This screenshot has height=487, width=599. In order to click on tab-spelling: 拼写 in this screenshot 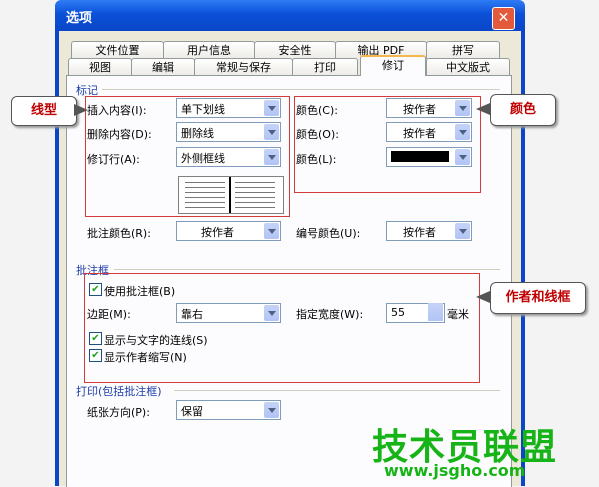, I will do `click(463, 50)`.